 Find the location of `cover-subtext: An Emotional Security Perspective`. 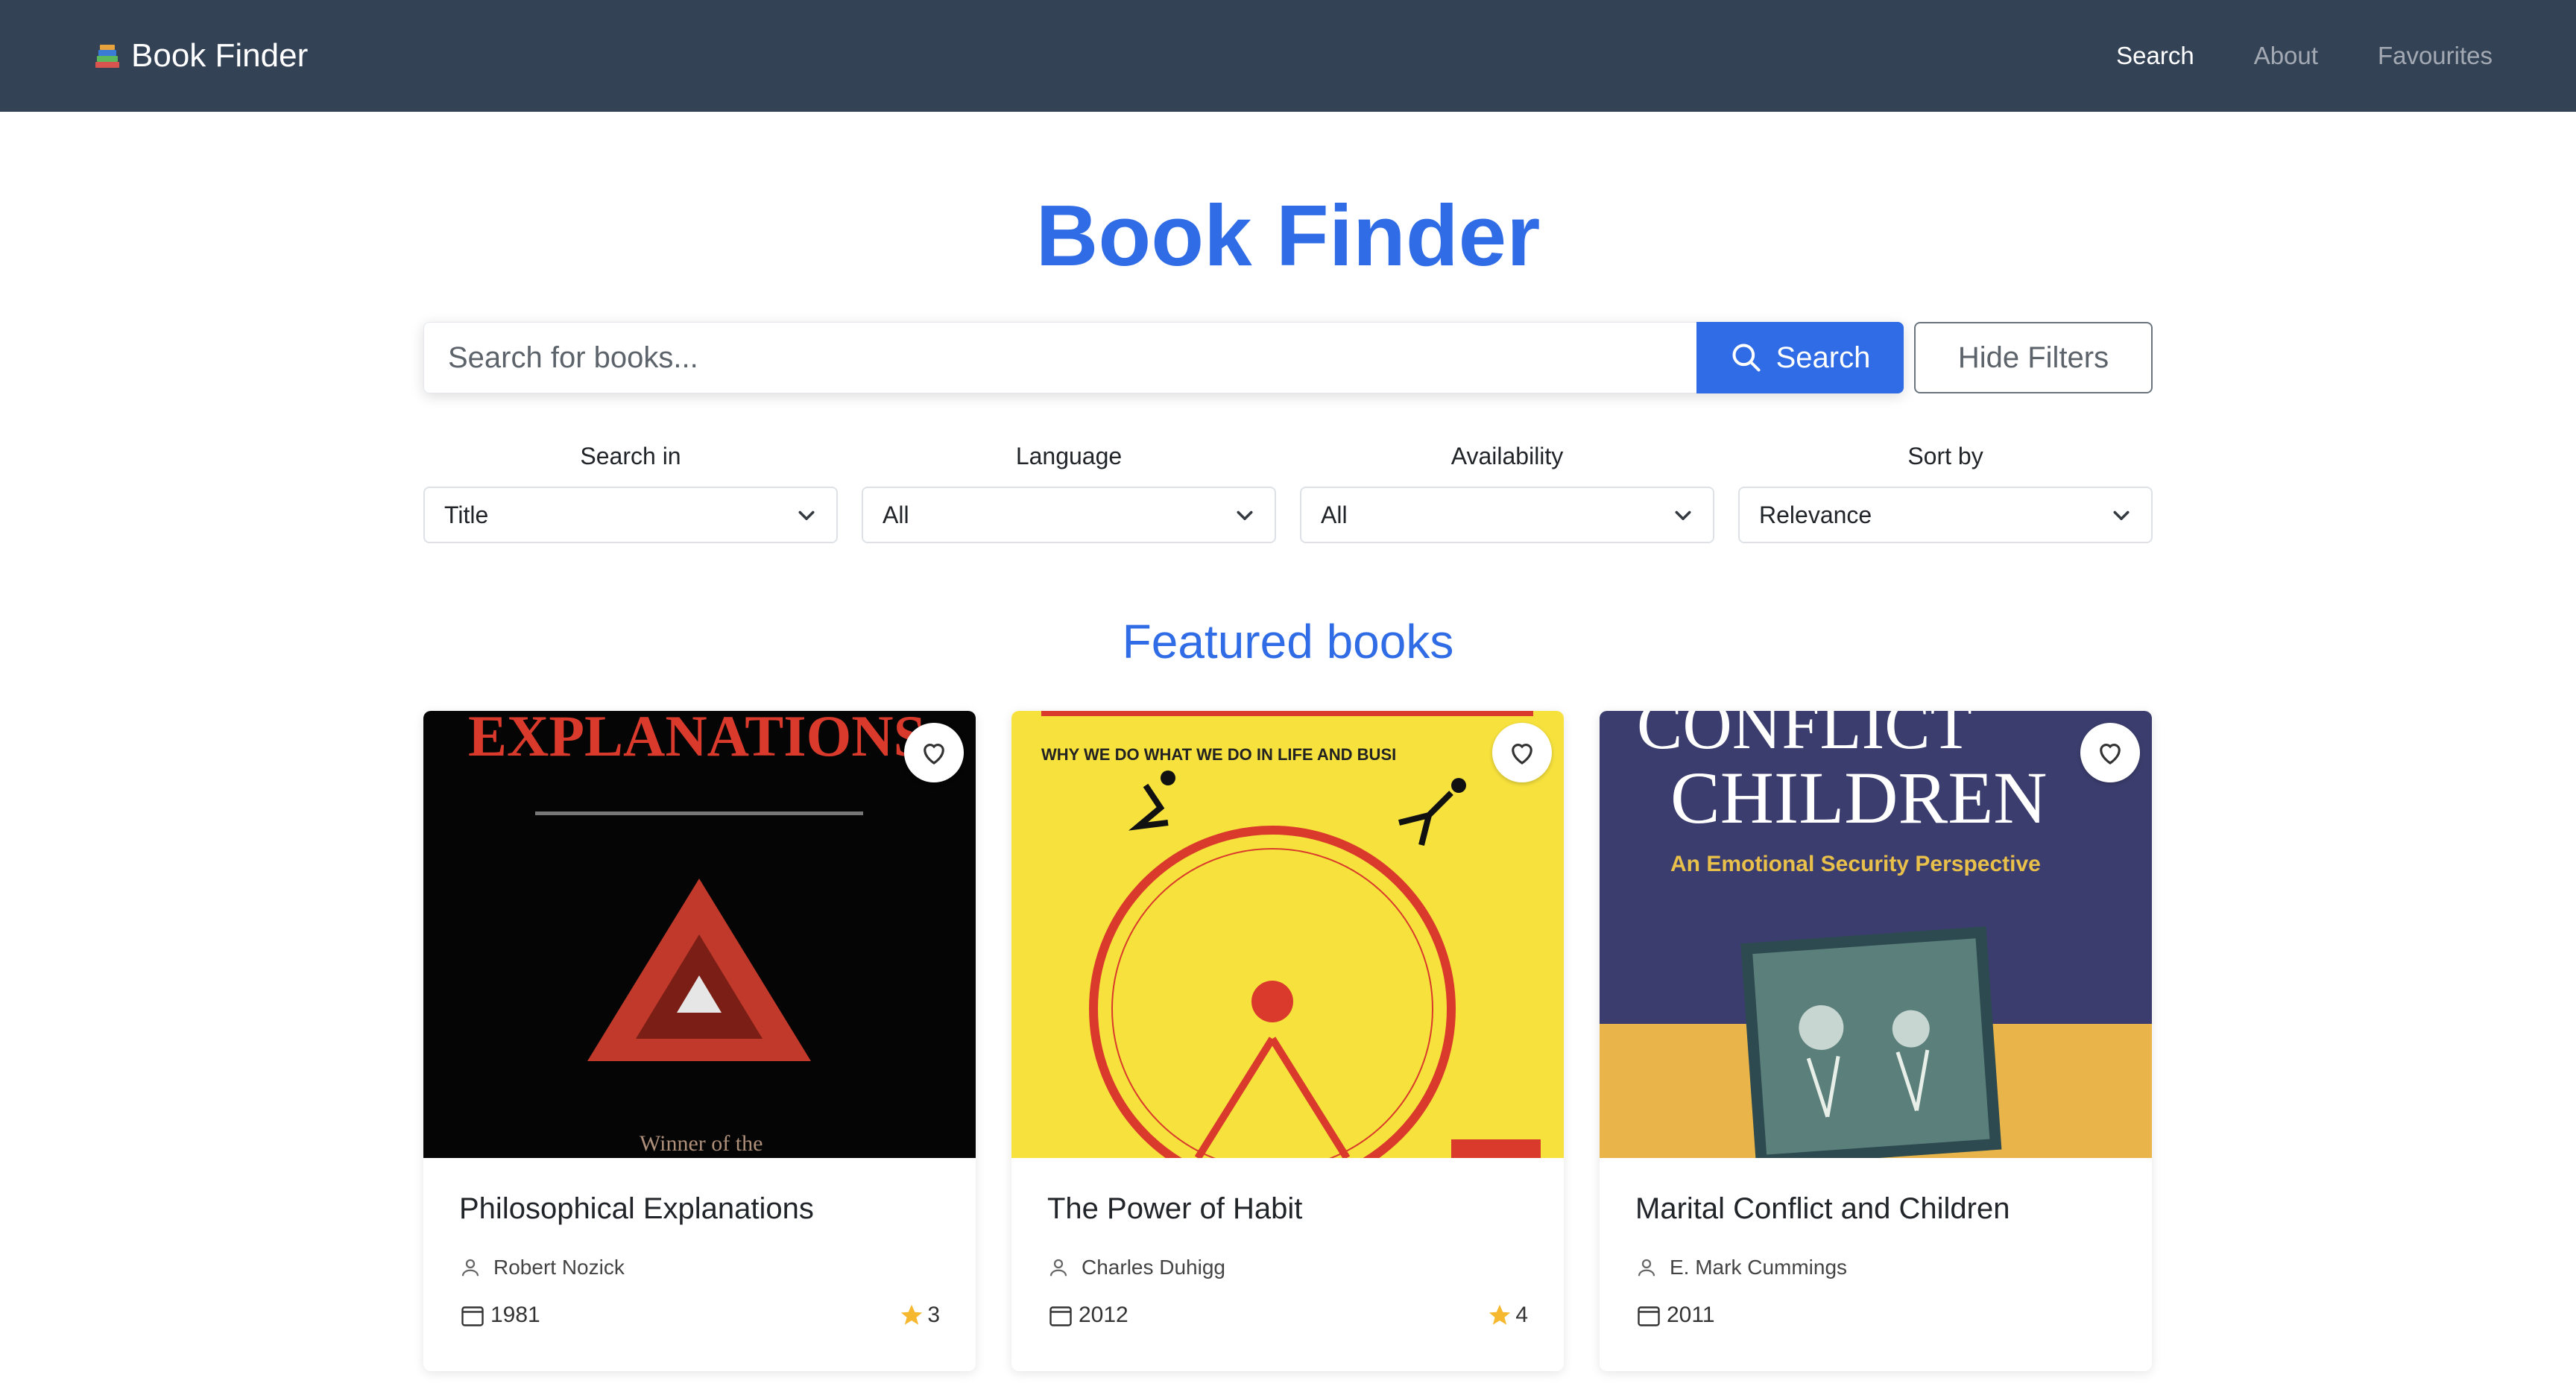

cover-subtext: An Emotional Security Perspective is located at coordinates (1855, 864).